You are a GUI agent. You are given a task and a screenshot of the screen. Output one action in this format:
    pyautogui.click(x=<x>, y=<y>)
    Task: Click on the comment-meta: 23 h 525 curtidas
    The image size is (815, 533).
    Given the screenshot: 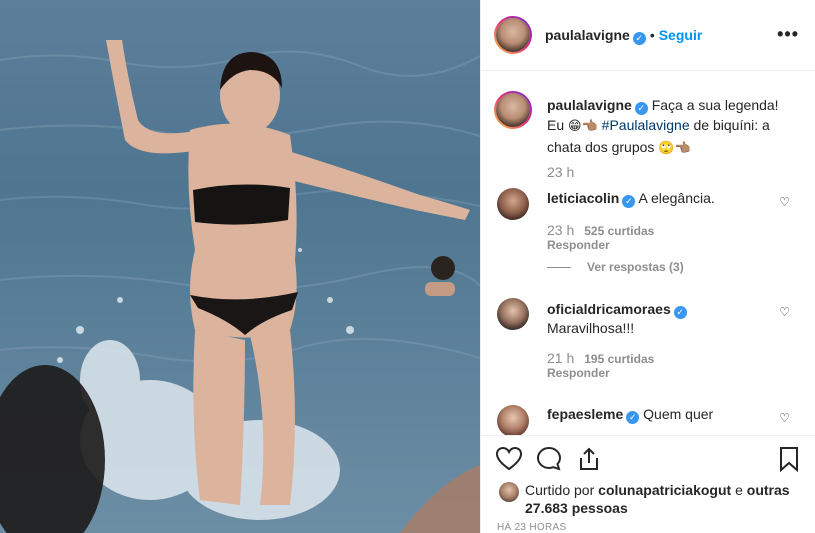 What is the action you would take?
    pyautogui.click(x=600, y=230)
    